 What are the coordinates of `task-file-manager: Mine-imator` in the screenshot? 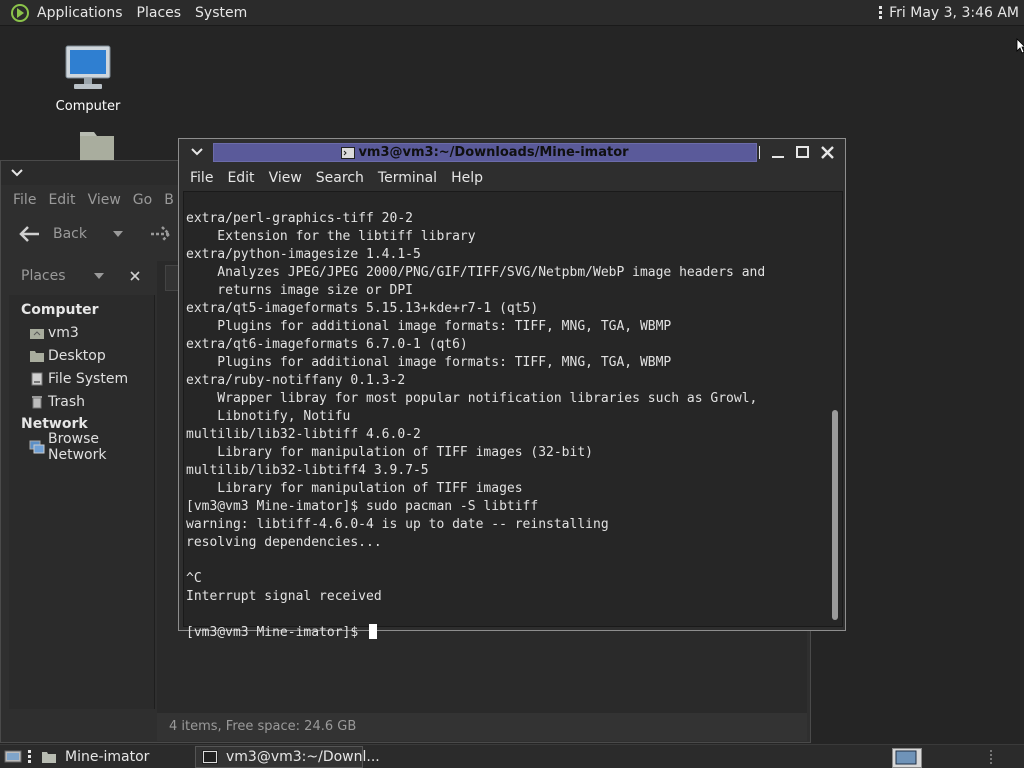 It's located at (115, 757).